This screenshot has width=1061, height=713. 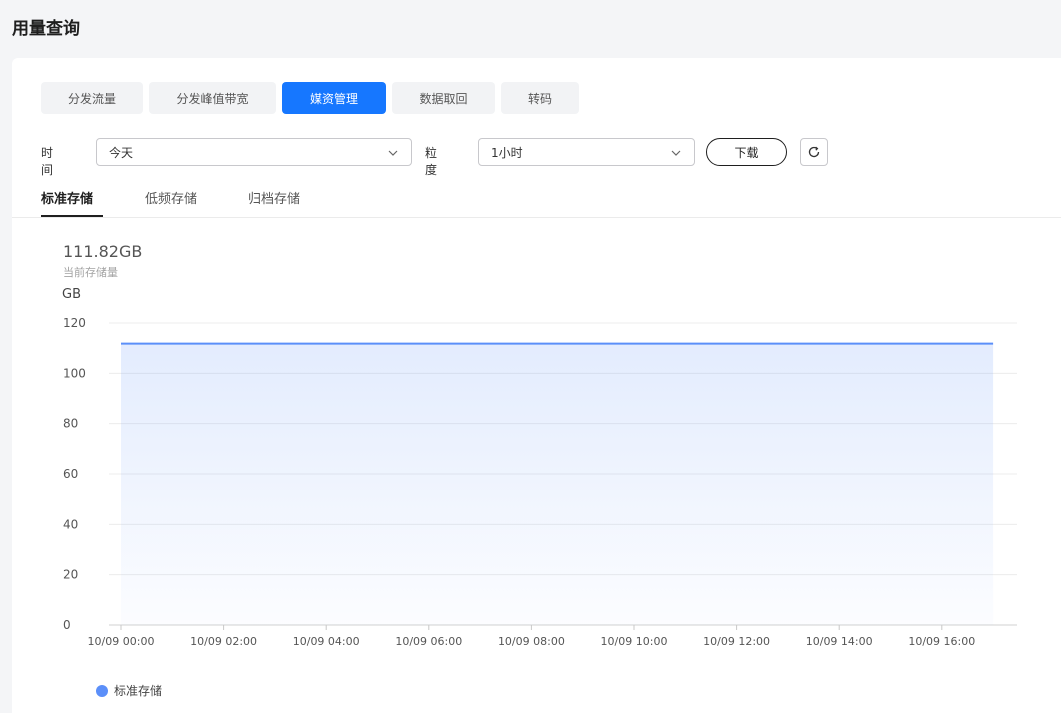 I want to click on y-tick-label: 20, so click(x=70, y=575).